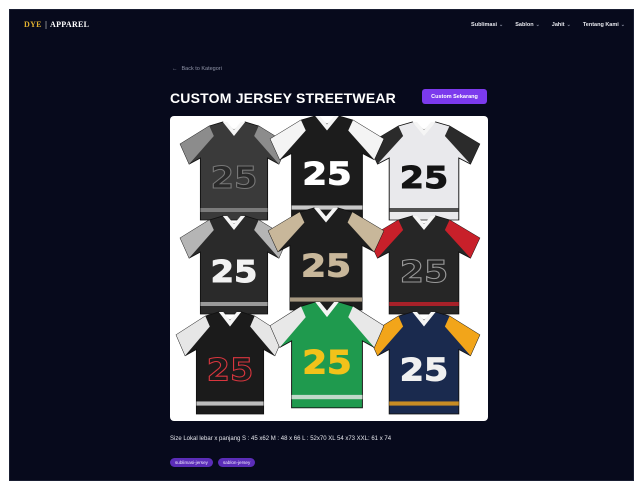 The width and height of the screenshot is (643, 482). Describe the element at coordinates (33, 24) in the screenshot. I see `brand-part1: DYE` at that location.